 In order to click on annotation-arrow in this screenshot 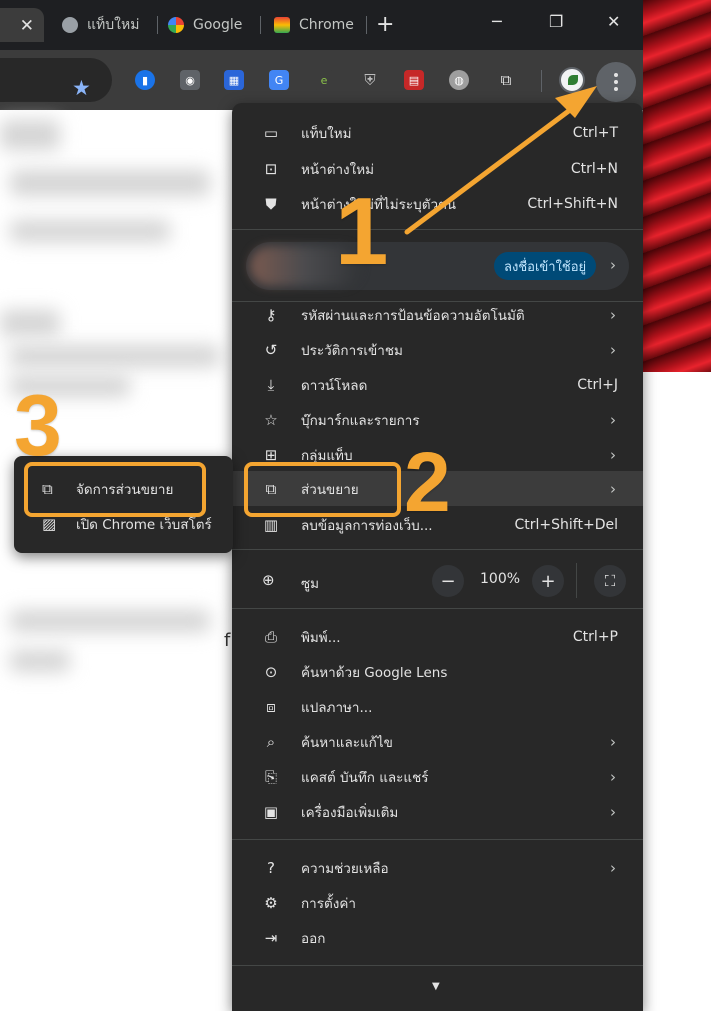, I will do `click(500, 160)`.